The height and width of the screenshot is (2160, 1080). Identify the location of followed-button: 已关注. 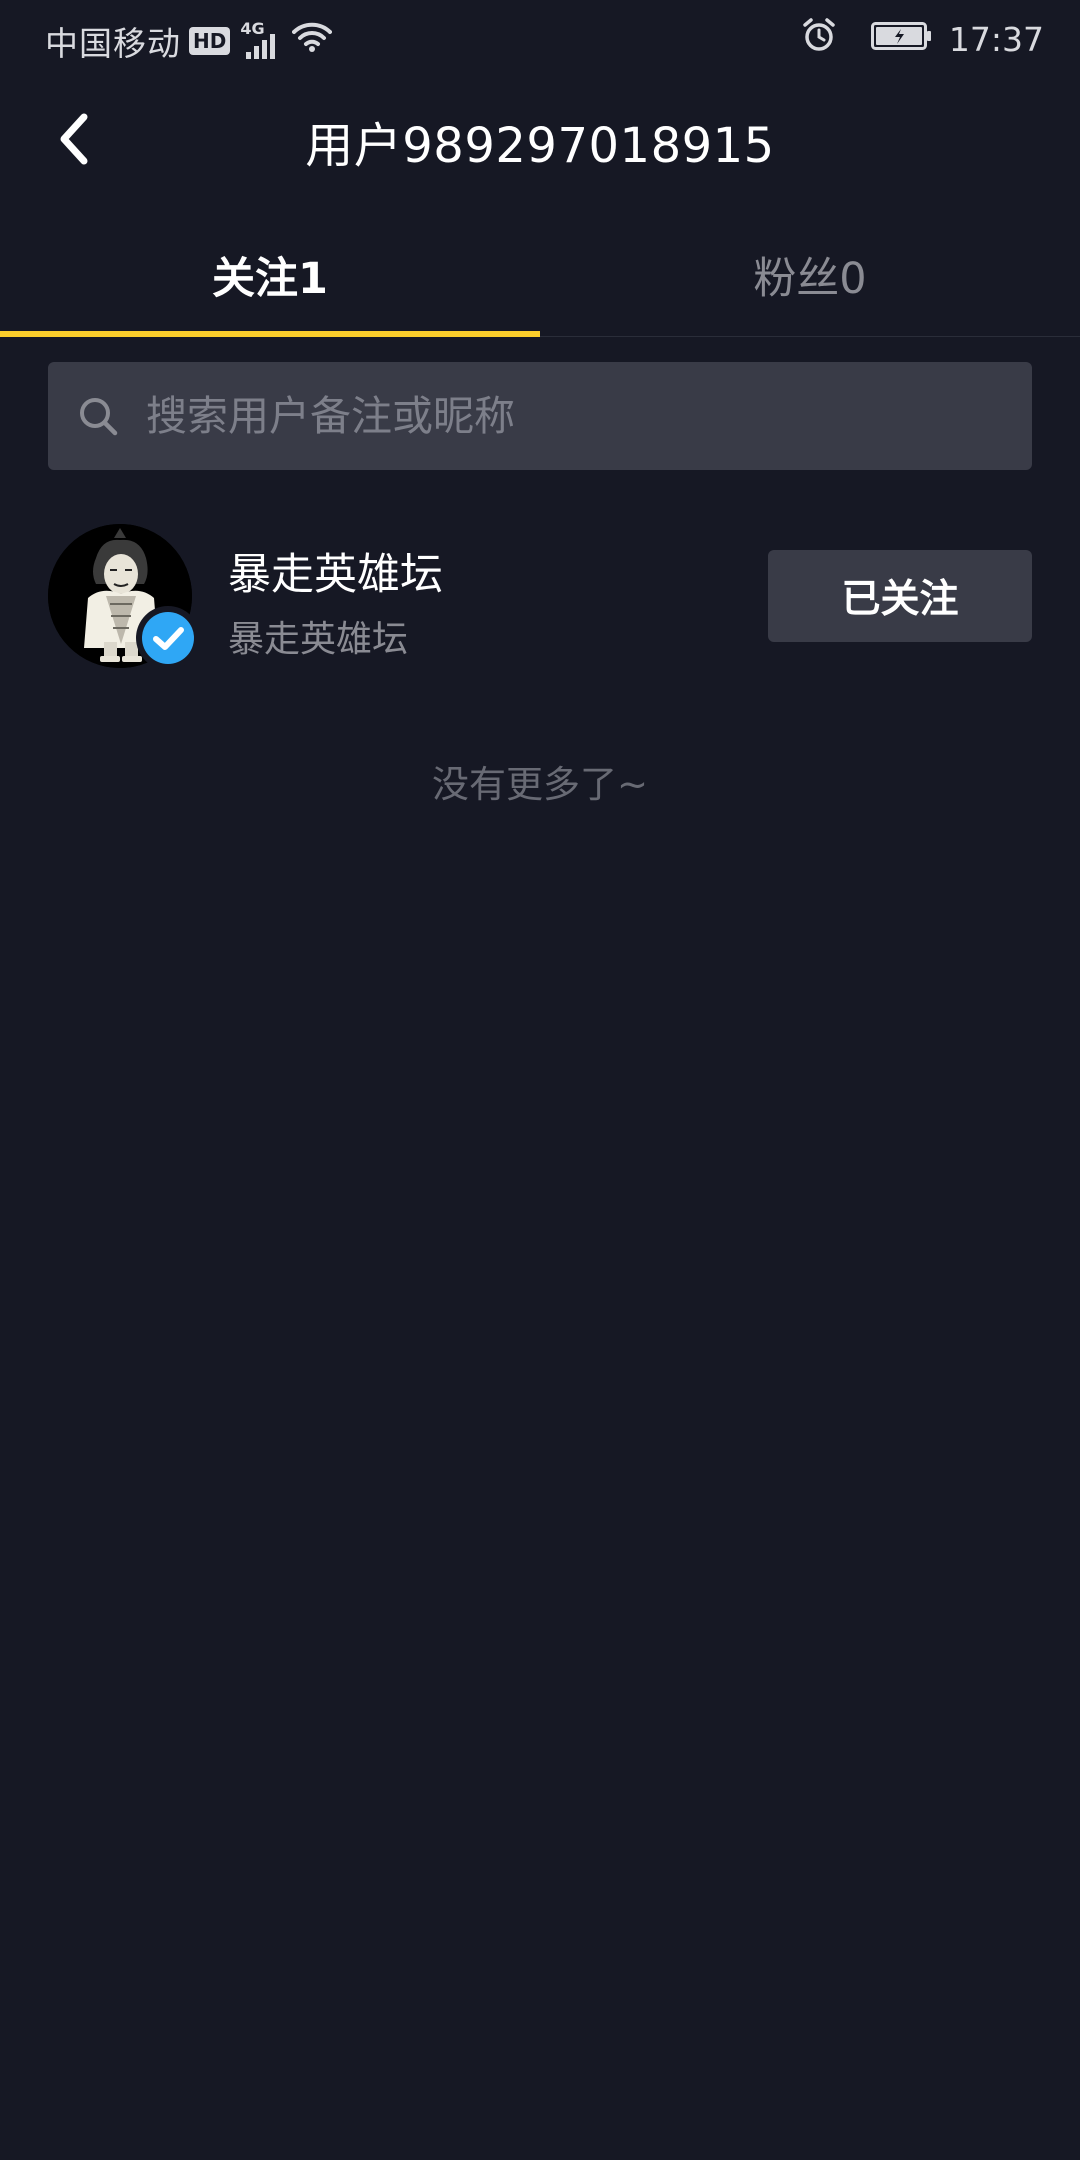
(900, 596).